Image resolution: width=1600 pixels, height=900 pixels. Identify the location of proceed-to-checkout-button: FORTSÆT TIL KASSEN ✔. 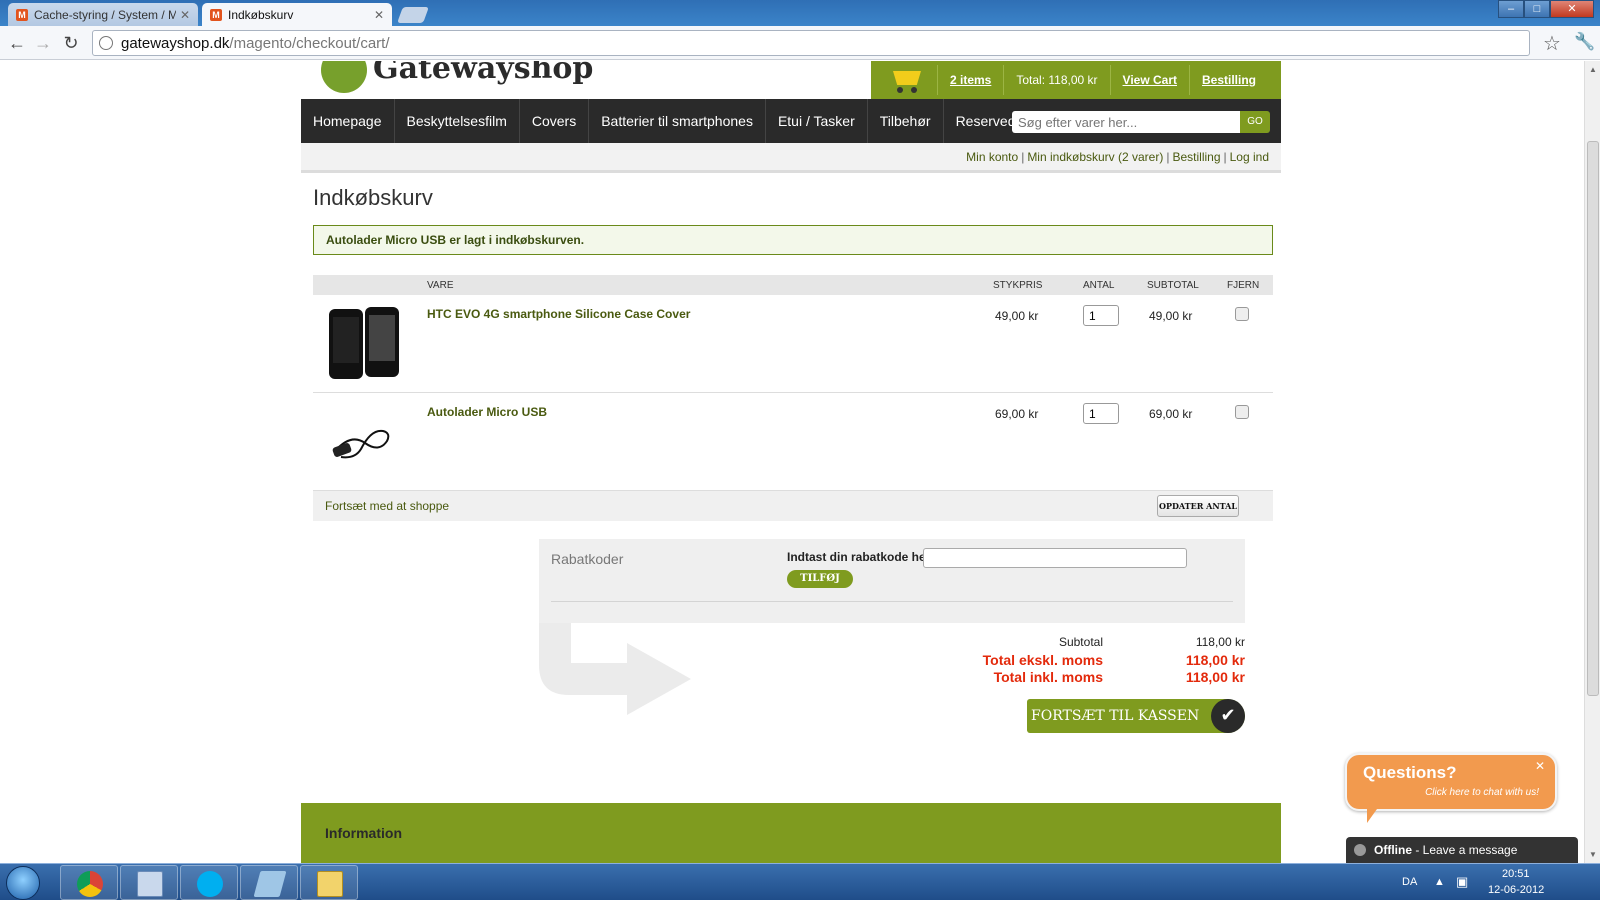
(1136, 716).